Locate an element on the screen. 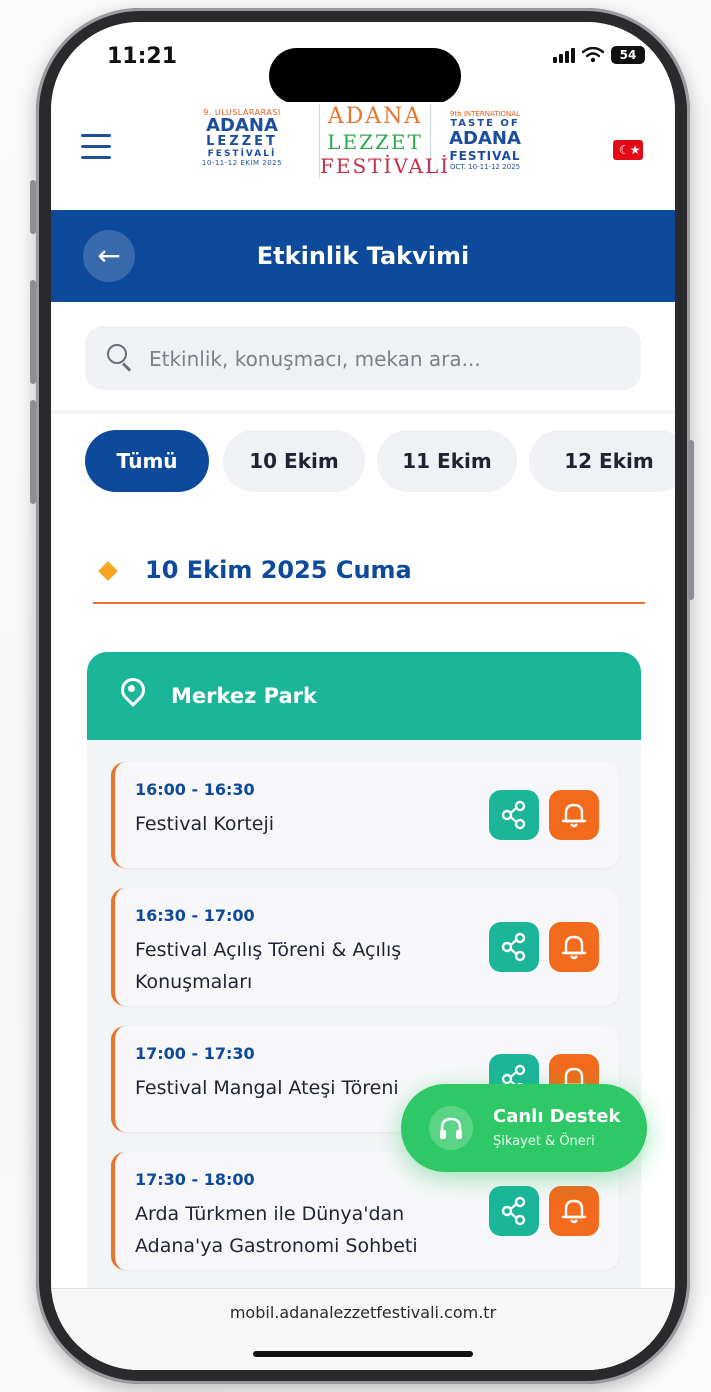 This screenshot has width=711, height=1392. event-time: 16:30 - 17:00 is located at coordinates (195, 915).